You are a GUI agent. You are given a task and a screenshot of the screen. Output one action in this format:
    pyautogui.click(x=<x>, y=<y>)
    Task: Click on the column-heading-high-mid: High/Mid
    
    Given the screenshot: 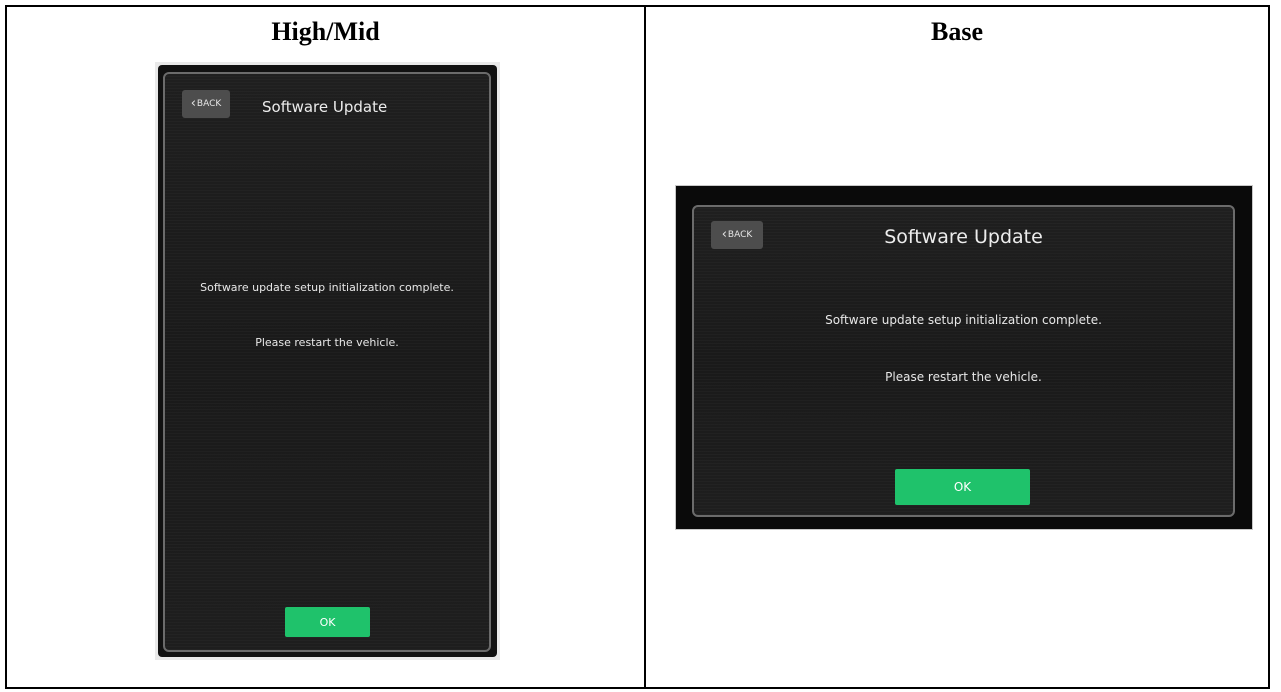 What is the action you would take?
    pyautogui.click(x=325, y=31)
    